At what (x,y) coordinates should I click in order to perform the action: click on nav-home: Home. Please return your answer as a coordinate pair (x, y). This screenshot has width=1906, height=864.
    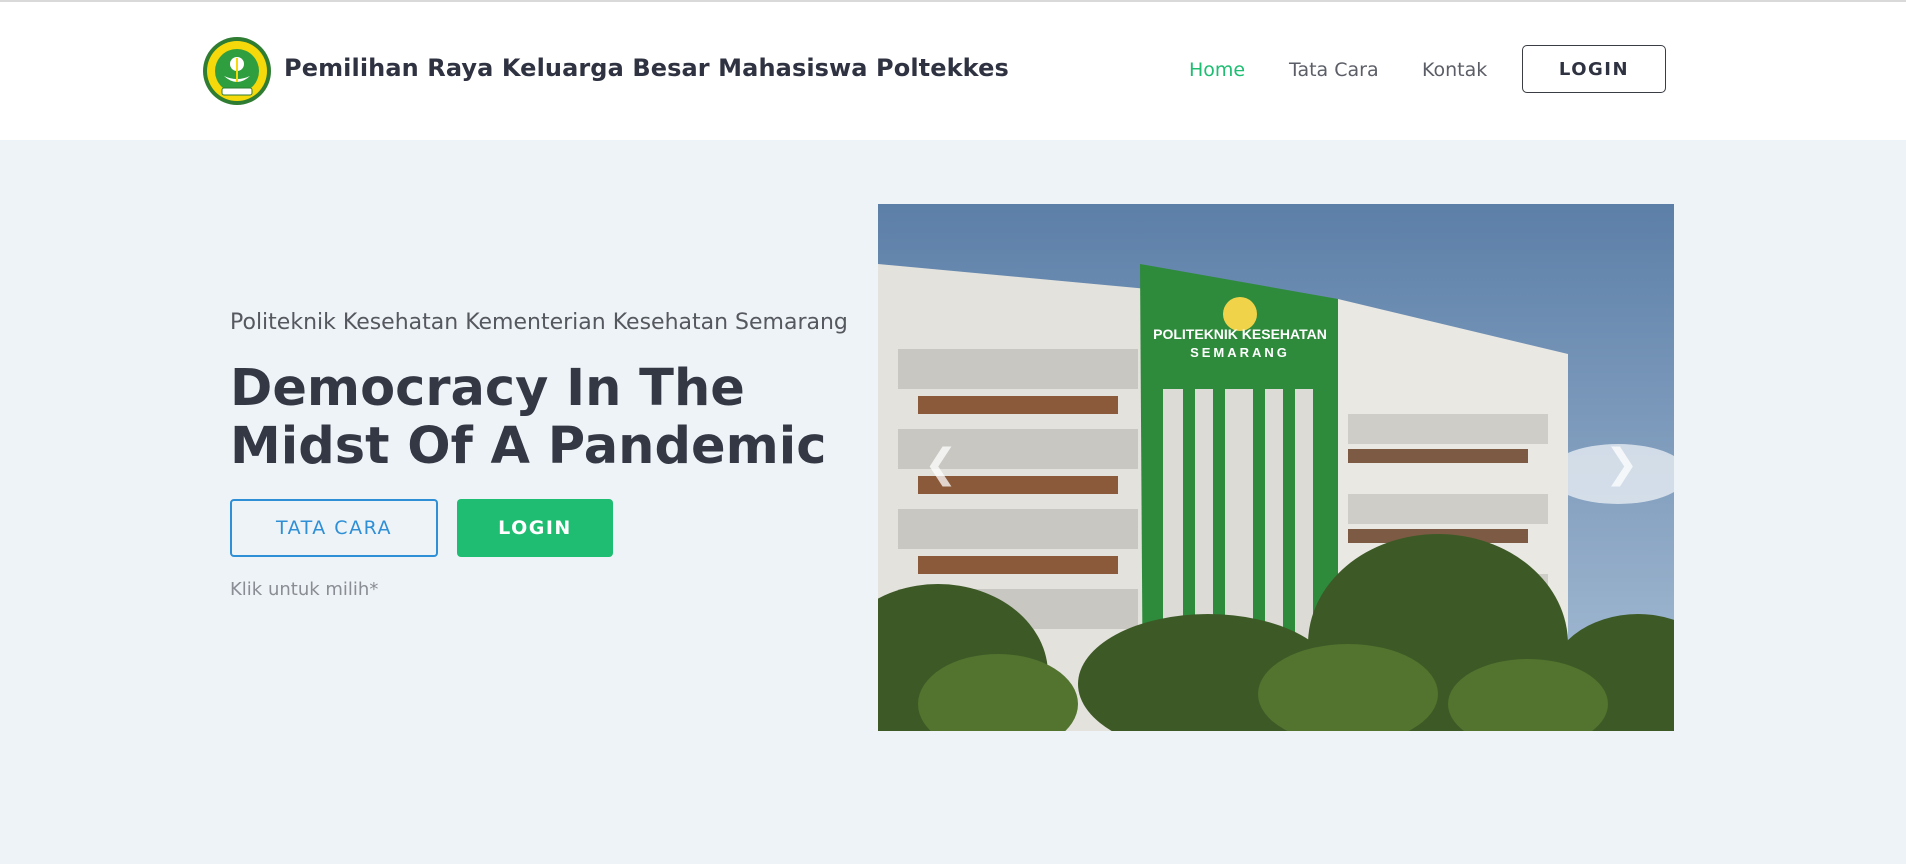
    Looking at the image, I should click on (1217, 70).